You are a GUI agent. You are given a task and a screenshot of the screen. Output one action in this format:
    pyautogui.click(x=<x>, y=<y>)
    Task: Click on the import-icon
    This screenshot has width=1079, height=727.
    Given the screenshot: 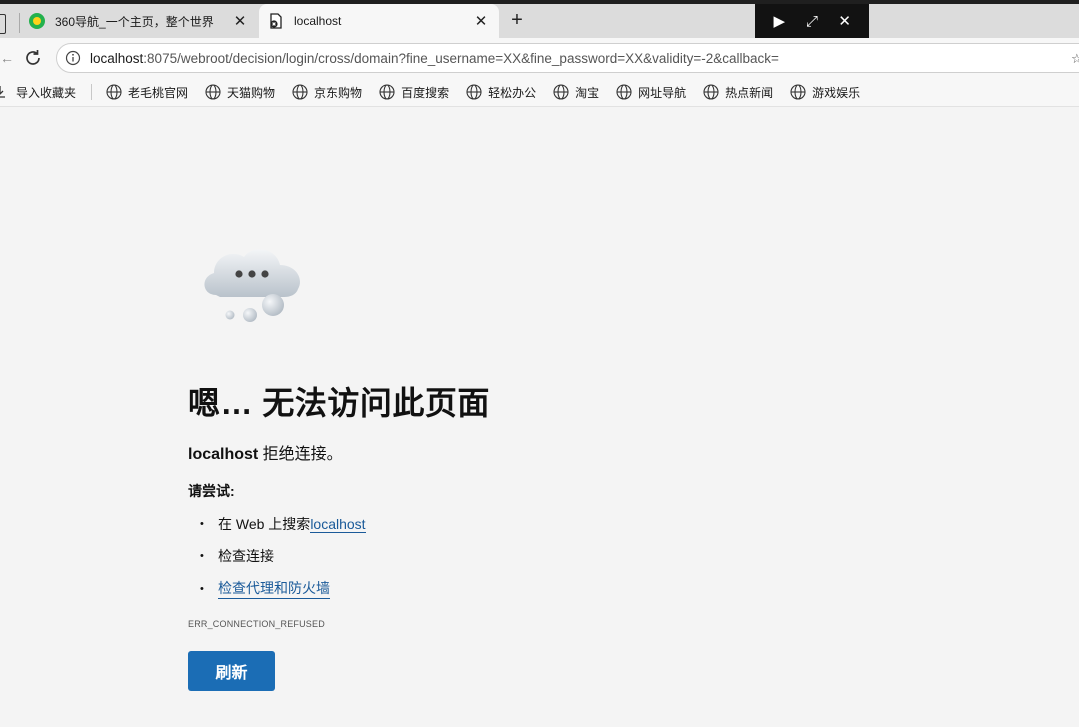 What is the action you would take?
    pyautogui.click(x=2, y=92)
    